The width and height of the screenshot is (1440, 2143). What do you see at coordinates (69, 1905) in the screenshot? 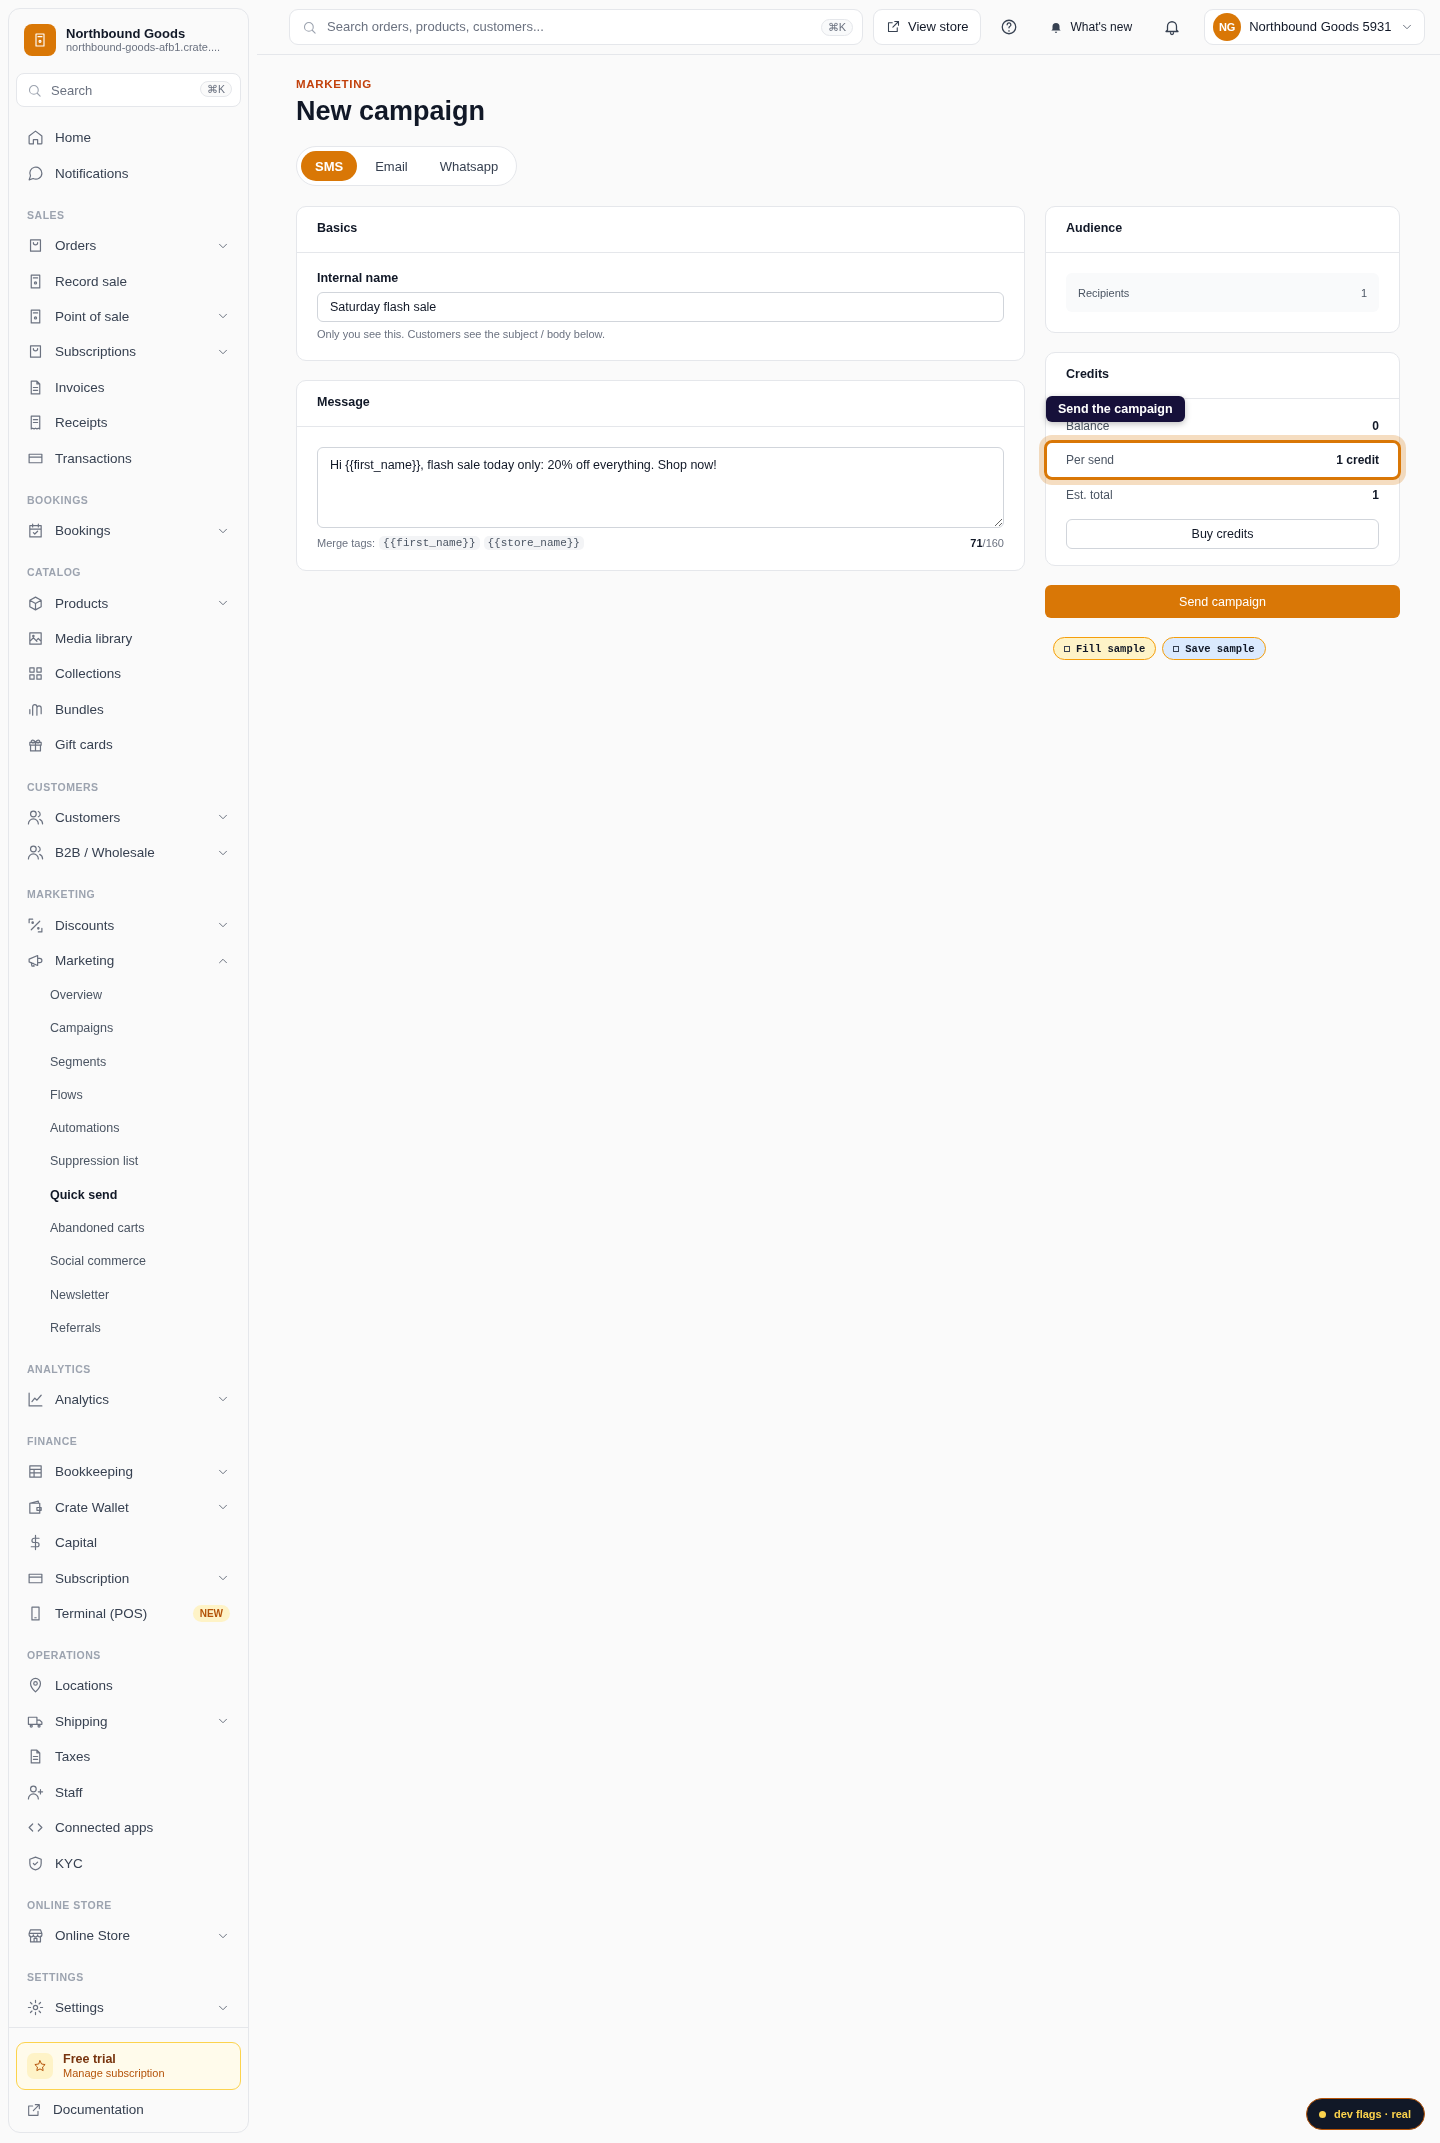
I see `section-heading: ONLINE STORE` at bounding box center [69, 1905].